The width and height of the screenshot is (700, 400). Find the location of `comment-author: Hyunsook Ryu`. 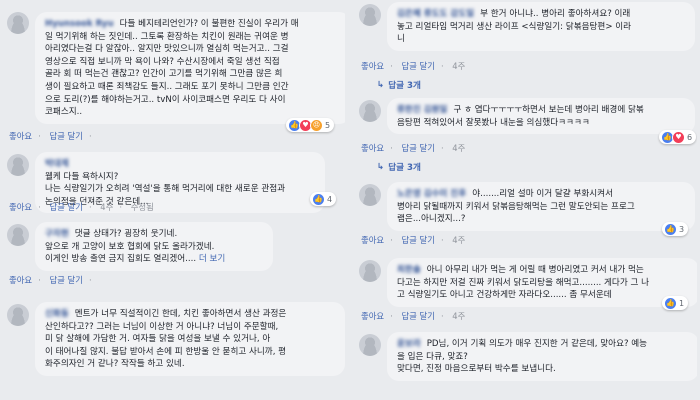

comment-author: Hyunsook Ryu is located at coordinates (79, 24).